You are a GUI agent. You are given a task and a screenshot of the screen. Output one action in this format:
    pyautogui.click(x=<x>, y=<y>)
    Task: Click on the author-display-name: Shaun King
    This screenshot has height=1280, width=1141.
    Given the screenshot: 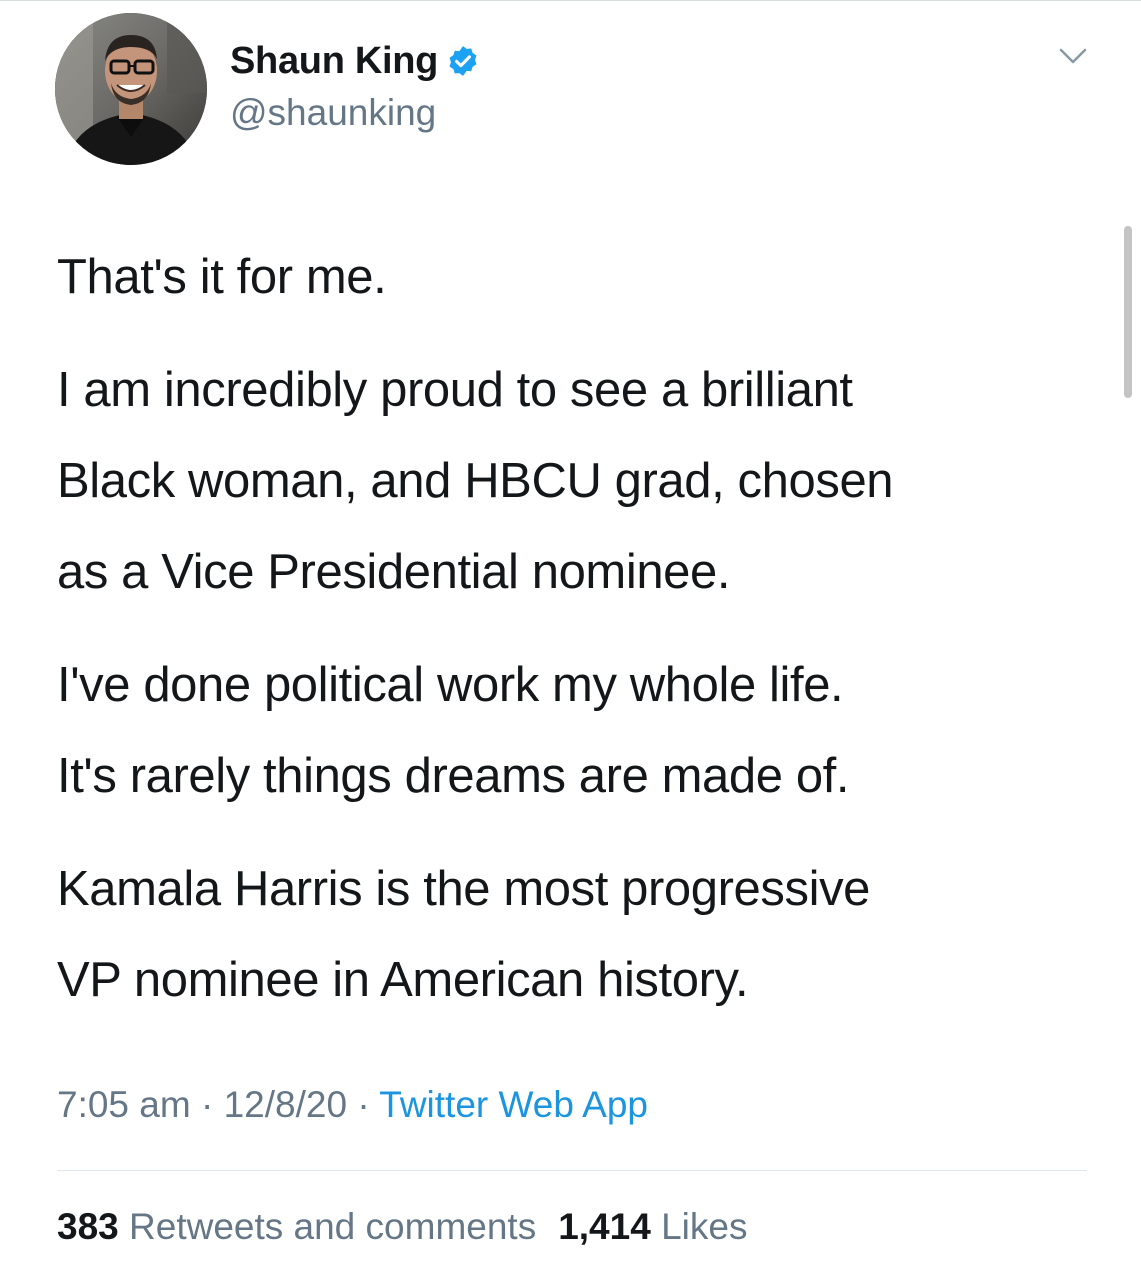 What is the action you would take?
    pyautogui.click(x=334, y=61)
    